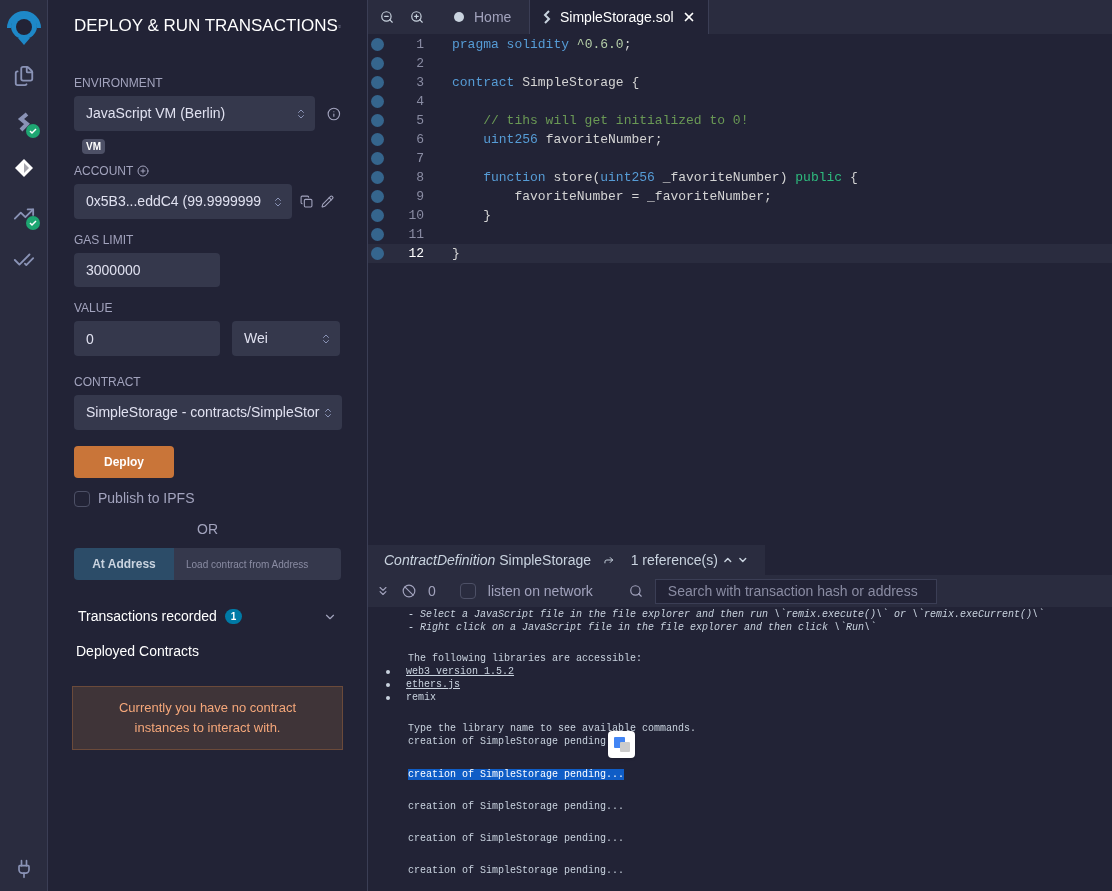 This screenshot has width=1112, height=891. What do you see at coordinates (82, 498) in the screenshot?
I see `publish-checkbox` at bounding box center [82, 498].